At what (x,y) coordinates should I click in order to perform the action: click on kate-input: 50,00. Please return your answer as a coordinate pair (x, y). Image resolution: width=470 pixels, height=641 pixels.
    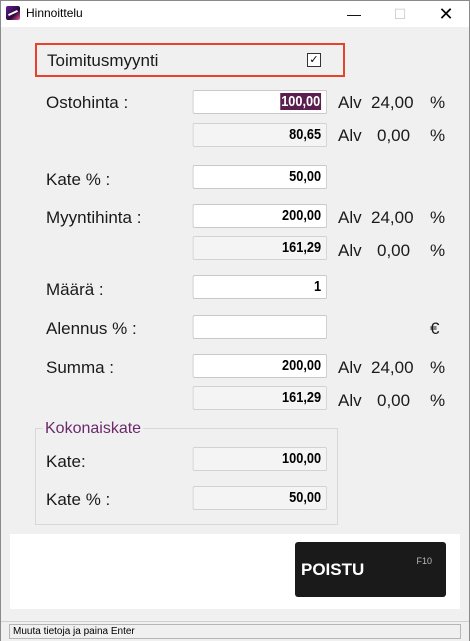
    Looking at the image, I should click on (259, 177).